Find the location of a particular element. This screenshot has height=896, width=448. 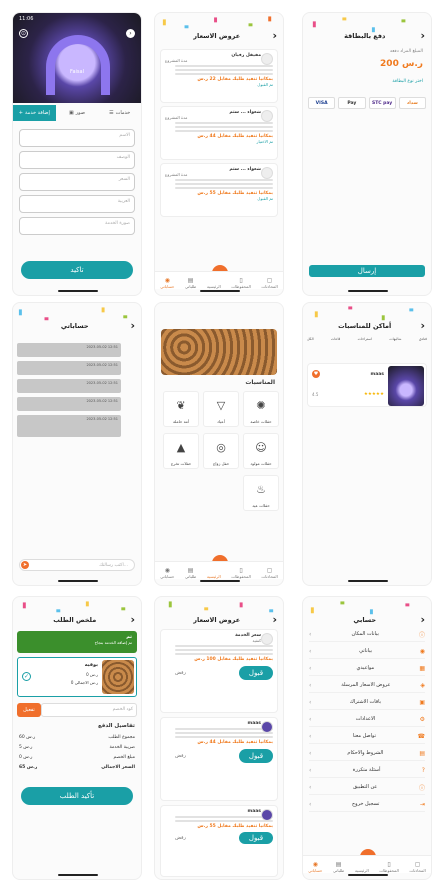

header: أماكن للمناسبات › is located at coordinates (367, 326).